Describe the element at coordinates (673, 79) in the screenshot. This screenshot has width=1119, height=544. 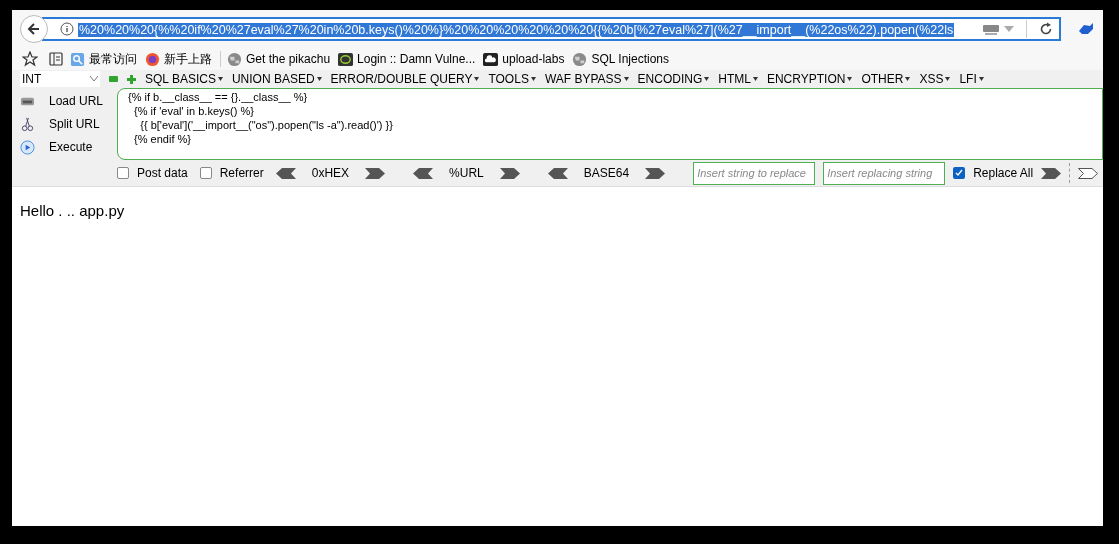
I see `menu-button: ENCODING` at that location.